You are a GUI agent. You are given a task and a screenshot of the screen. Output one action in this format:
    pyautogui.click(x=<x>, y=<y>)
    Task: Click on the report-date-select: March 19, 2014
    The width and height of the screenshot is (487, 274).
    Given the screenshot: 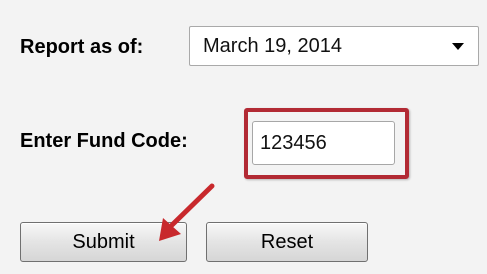 What is the action you would take?
    pyautogui.click(x=334, y=46)
    